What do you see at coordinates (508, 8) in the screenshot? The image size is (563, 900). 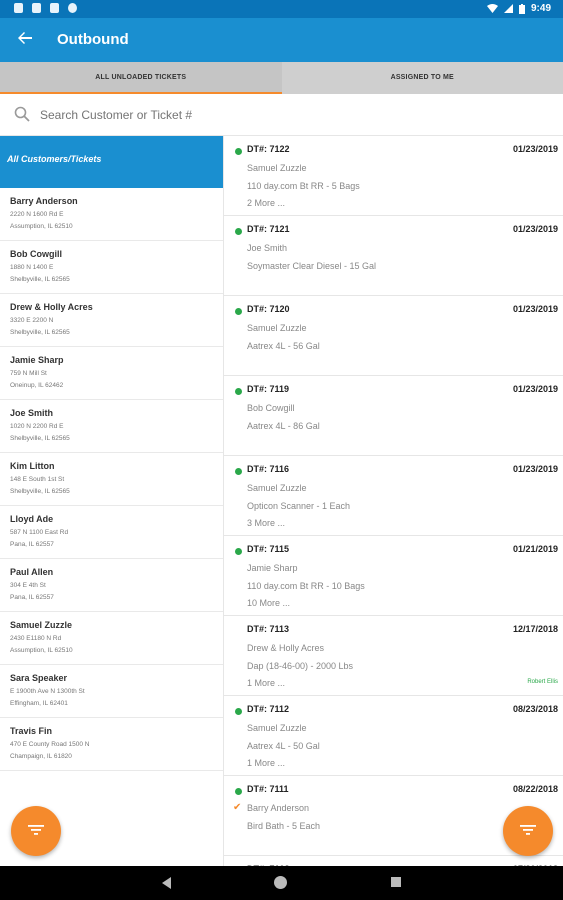 I see `signal-icon` at bounding box center [508, 8].